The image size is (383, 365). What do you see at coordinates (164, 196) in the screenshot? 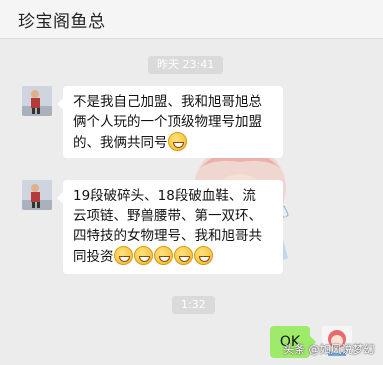
I see `message-line: 19段破碎头、18段破血鞋、流` at bounding box center [164, 196].